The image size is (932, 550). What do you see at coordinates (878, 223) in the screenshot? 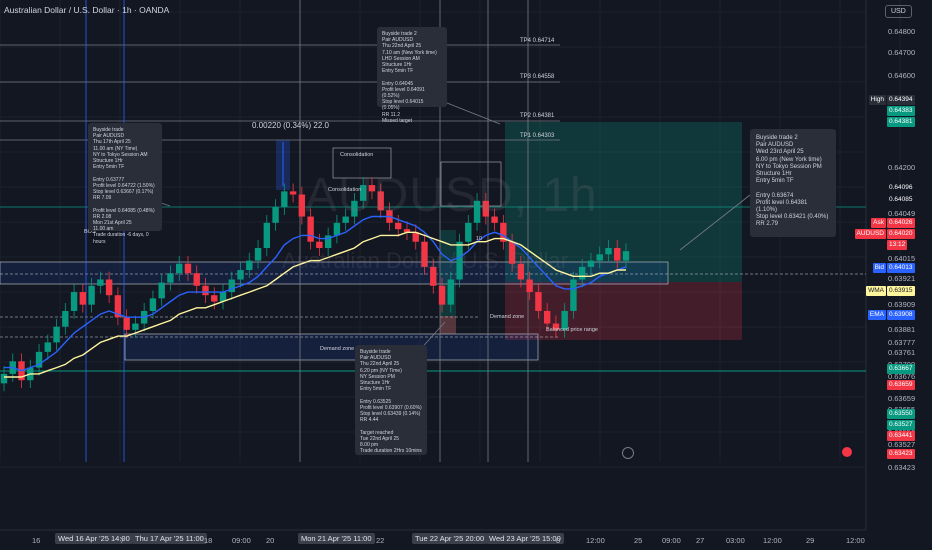
I see `side-tag-label: Ask` at bounding box center [878, 223].